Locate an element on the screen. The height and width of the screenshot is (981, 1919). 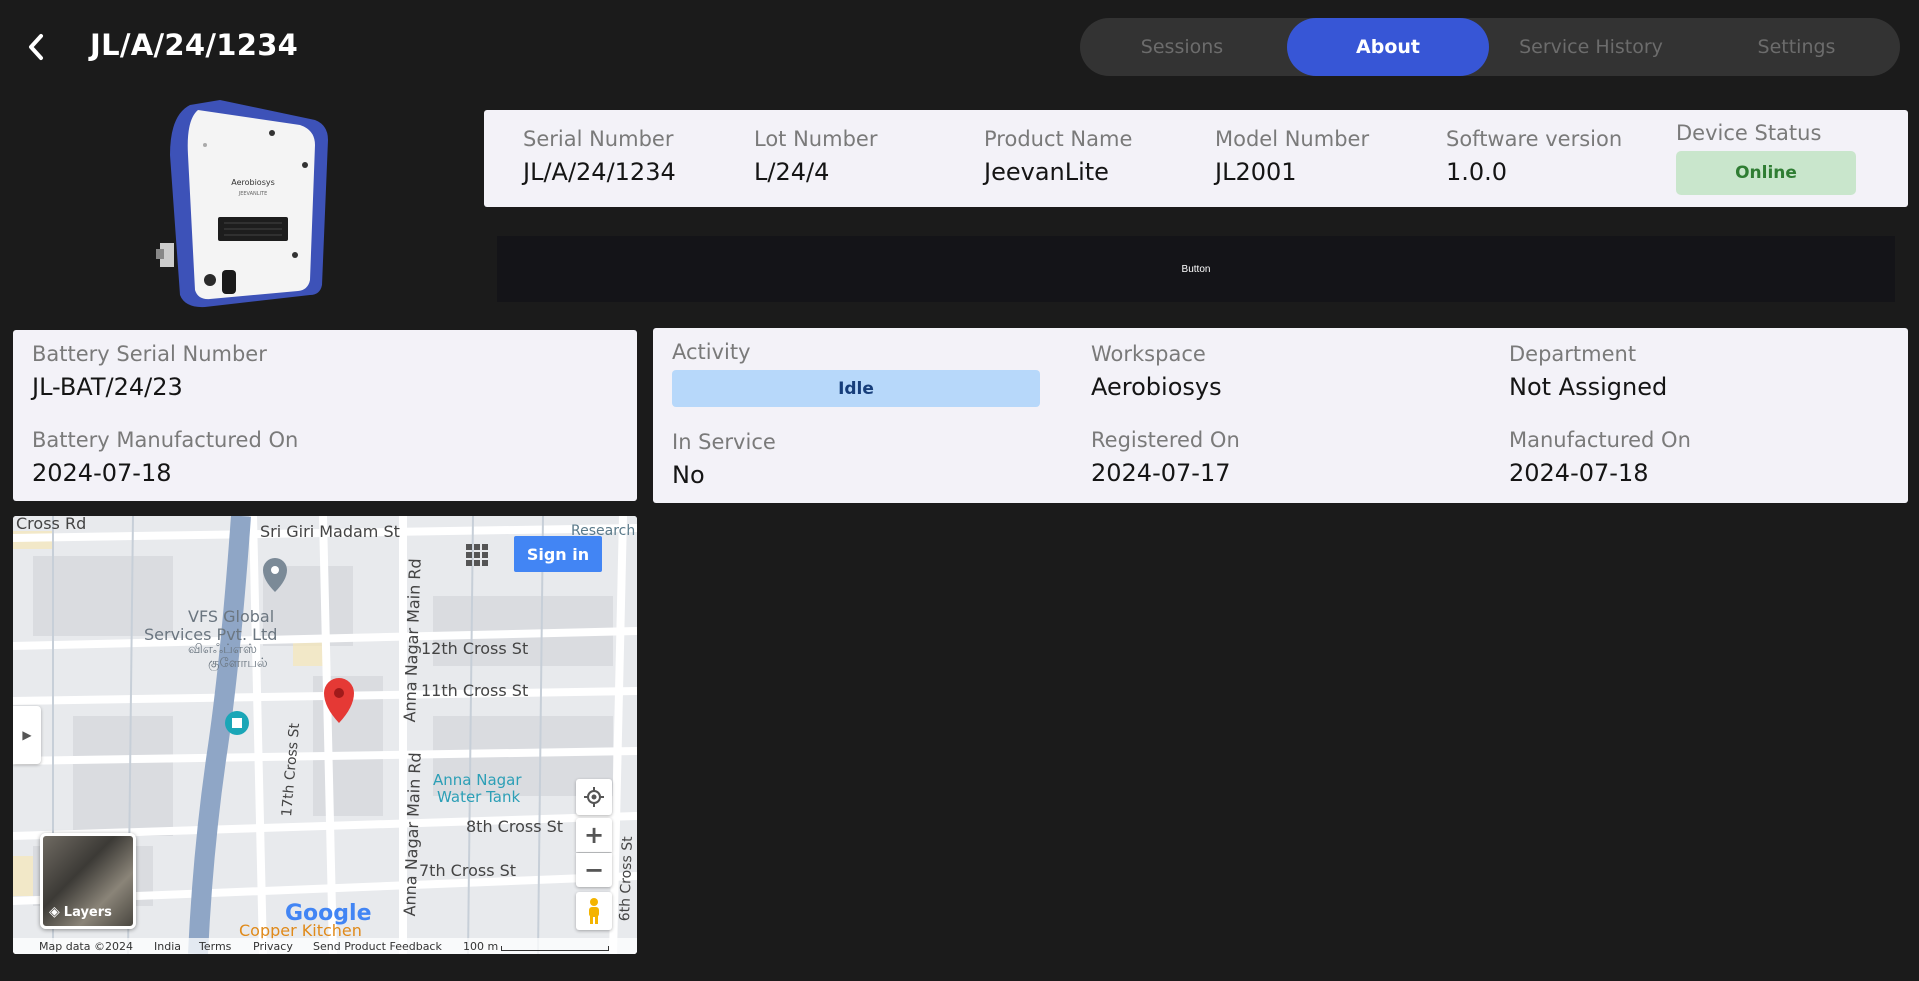
my-location-button is located at coordinates (594, 797).